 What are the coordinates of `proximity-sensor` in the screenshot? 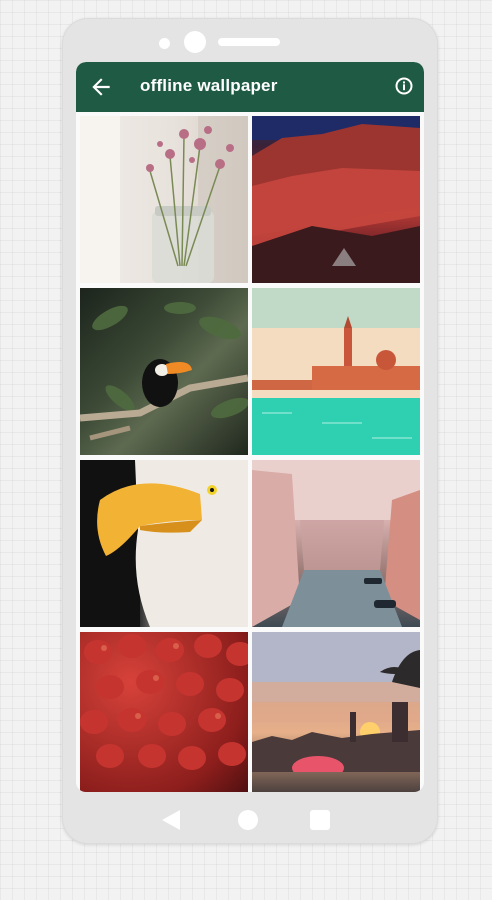 It's located at (164, 43).